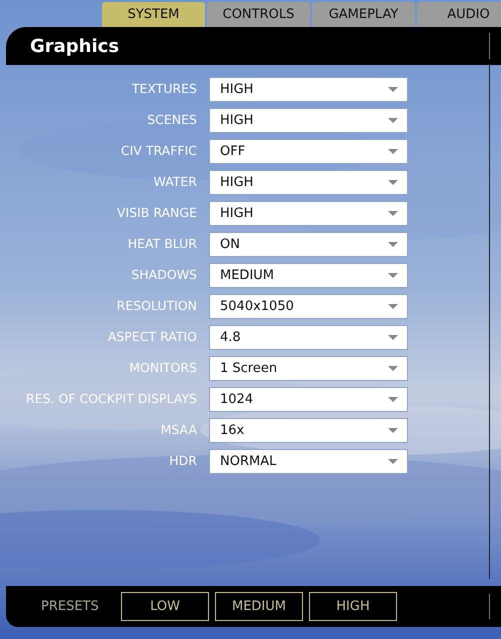 This screenshot has height=639, width=501. What do you see at coordinates (153, 14) in the screenshot?
I see `tab: SYSTEM` at bounding box center [153, 14].